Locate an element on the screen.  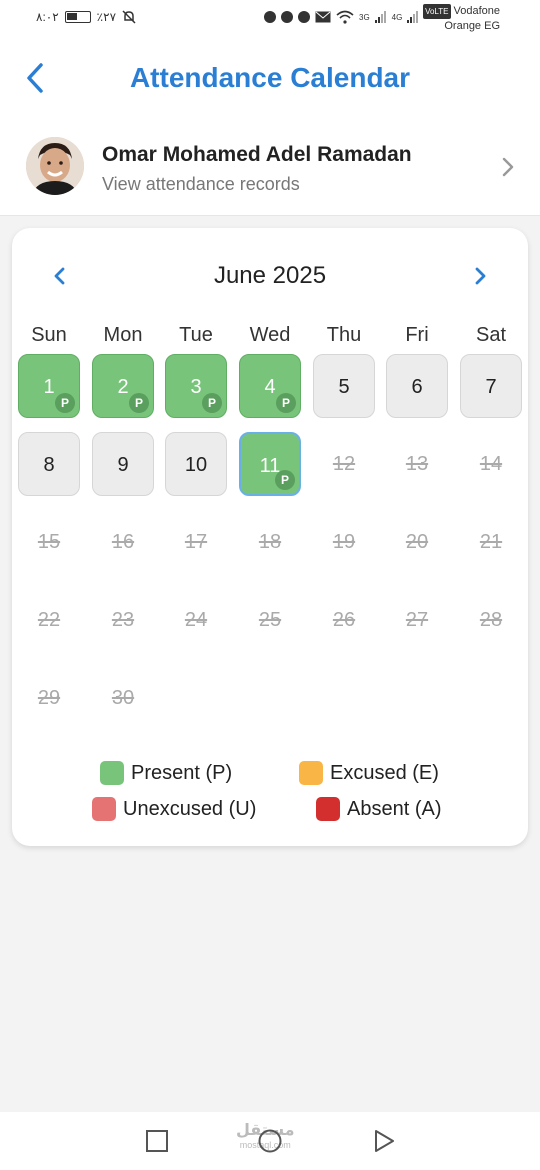
student-subtitle: View attendance records is located at coordinates (201, 184).